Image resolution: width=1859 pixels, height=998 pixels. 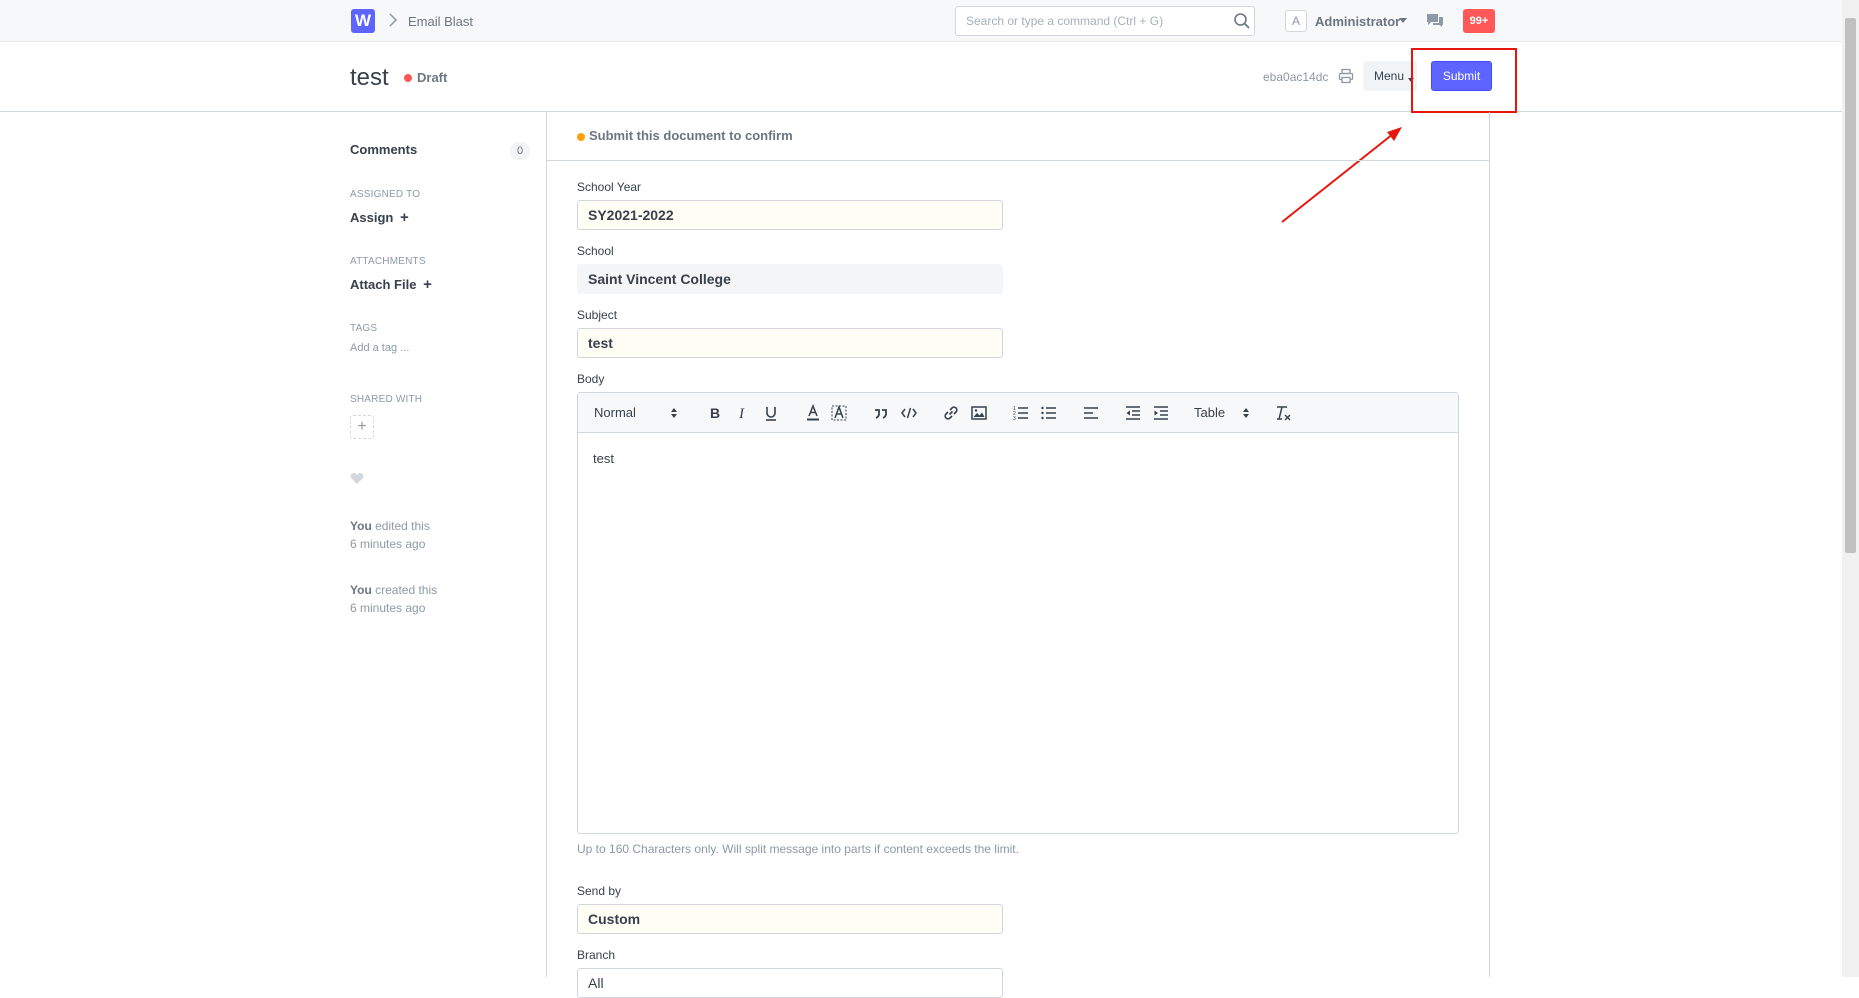 I want to click on branch-field: All, so click(x=790, y=983).